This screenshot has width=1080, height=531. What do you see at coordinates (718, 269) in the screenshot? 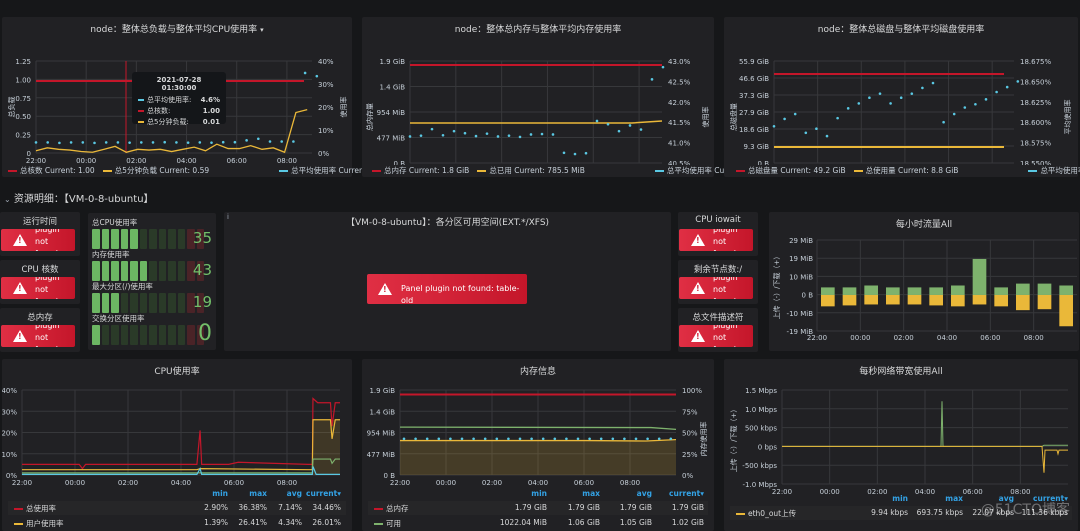
I see `stat-title: 剩余节点数:/` at bounding box center [718, 269].